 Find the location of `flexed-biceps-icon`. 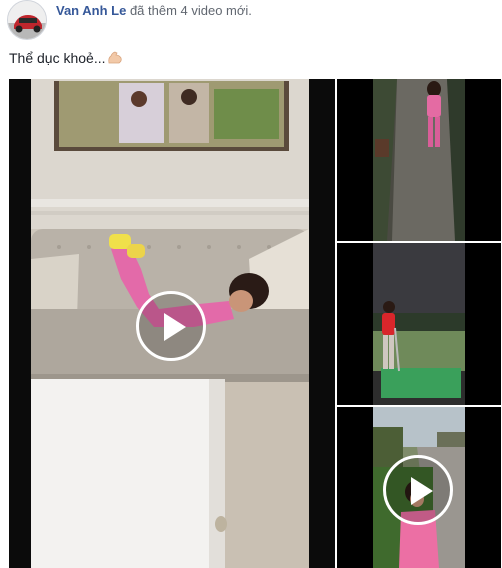

flexed-biceps-icon is located at coordinates (115, 58).